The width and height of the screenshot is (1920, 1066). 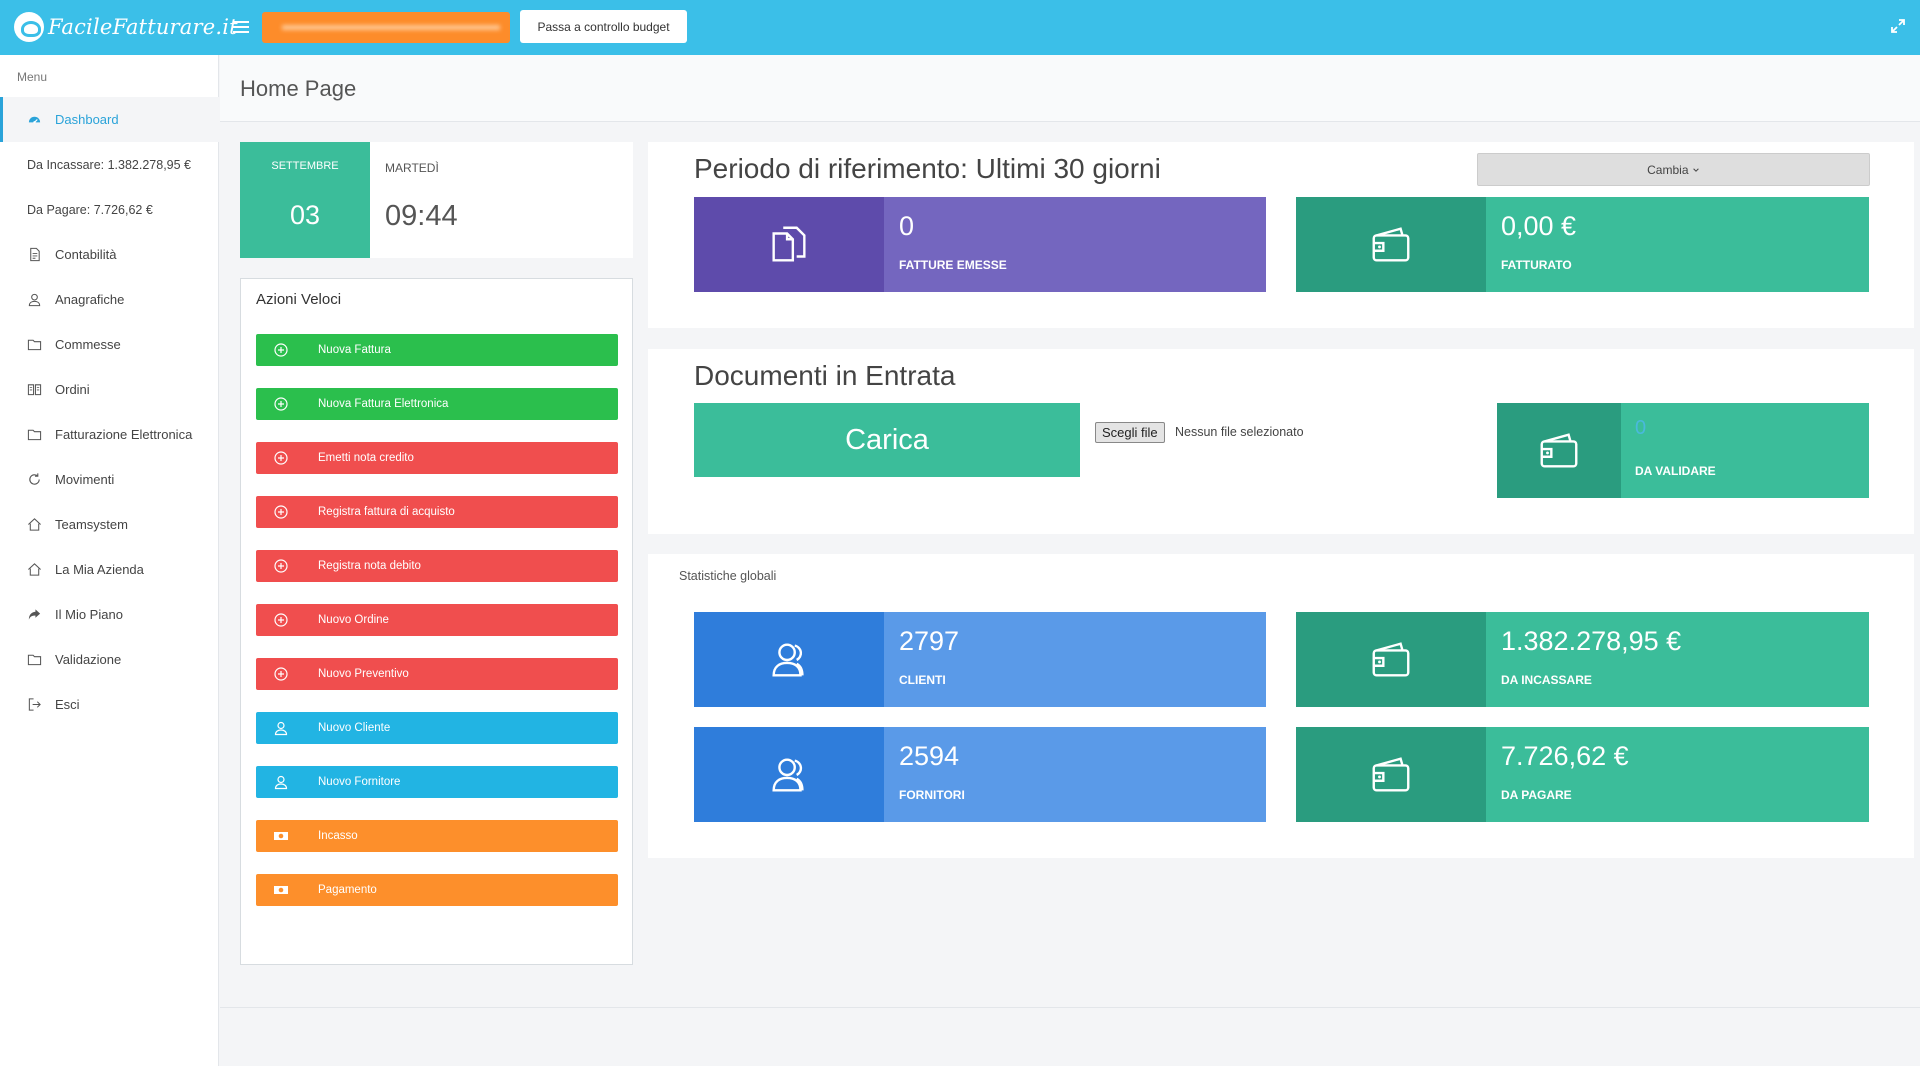 What do you see at coordinates (34, 390) in the screenshot?
I see `book-icon` at bounding box center [34, 390].